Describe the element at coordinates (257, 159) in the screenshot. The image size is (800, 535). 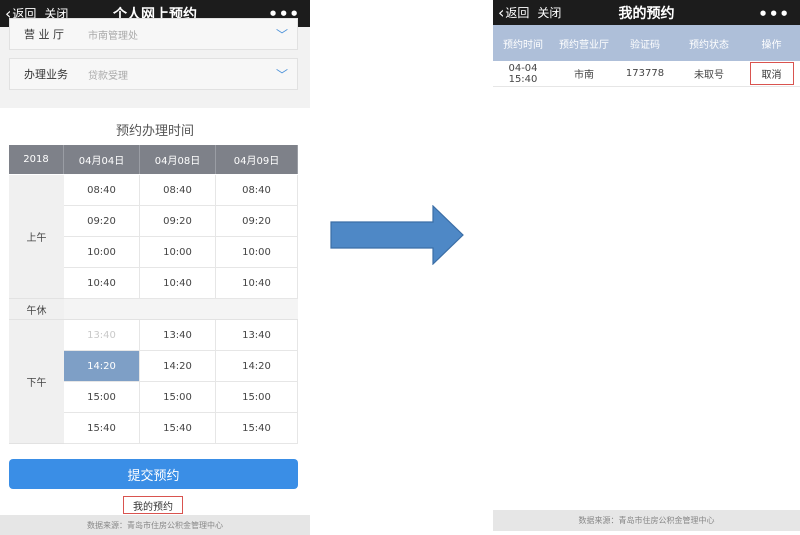
I see `date-header: 04月09日` at that location.